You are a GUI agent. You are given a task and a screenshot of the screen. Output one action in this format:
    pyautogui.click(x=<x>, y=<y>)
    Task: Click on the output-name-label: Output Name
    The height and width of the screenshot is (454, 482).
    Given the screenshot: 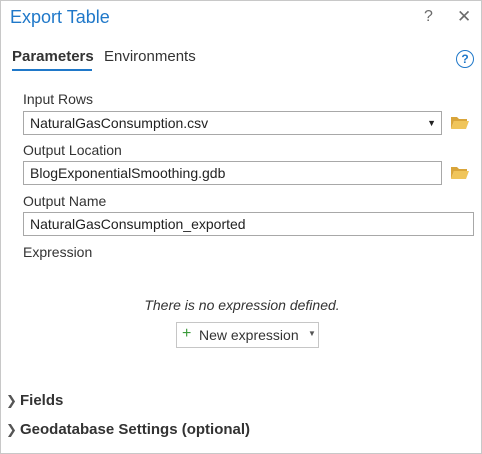 What is the action you would take?
    pyautogui.click(x=65, y=201)
    